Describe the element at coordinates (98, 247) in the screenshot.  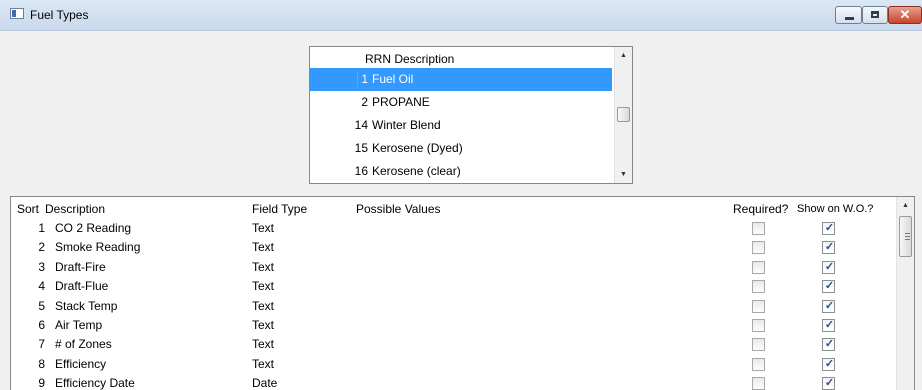
I see `description-cell: Smoke Reading` at that location.